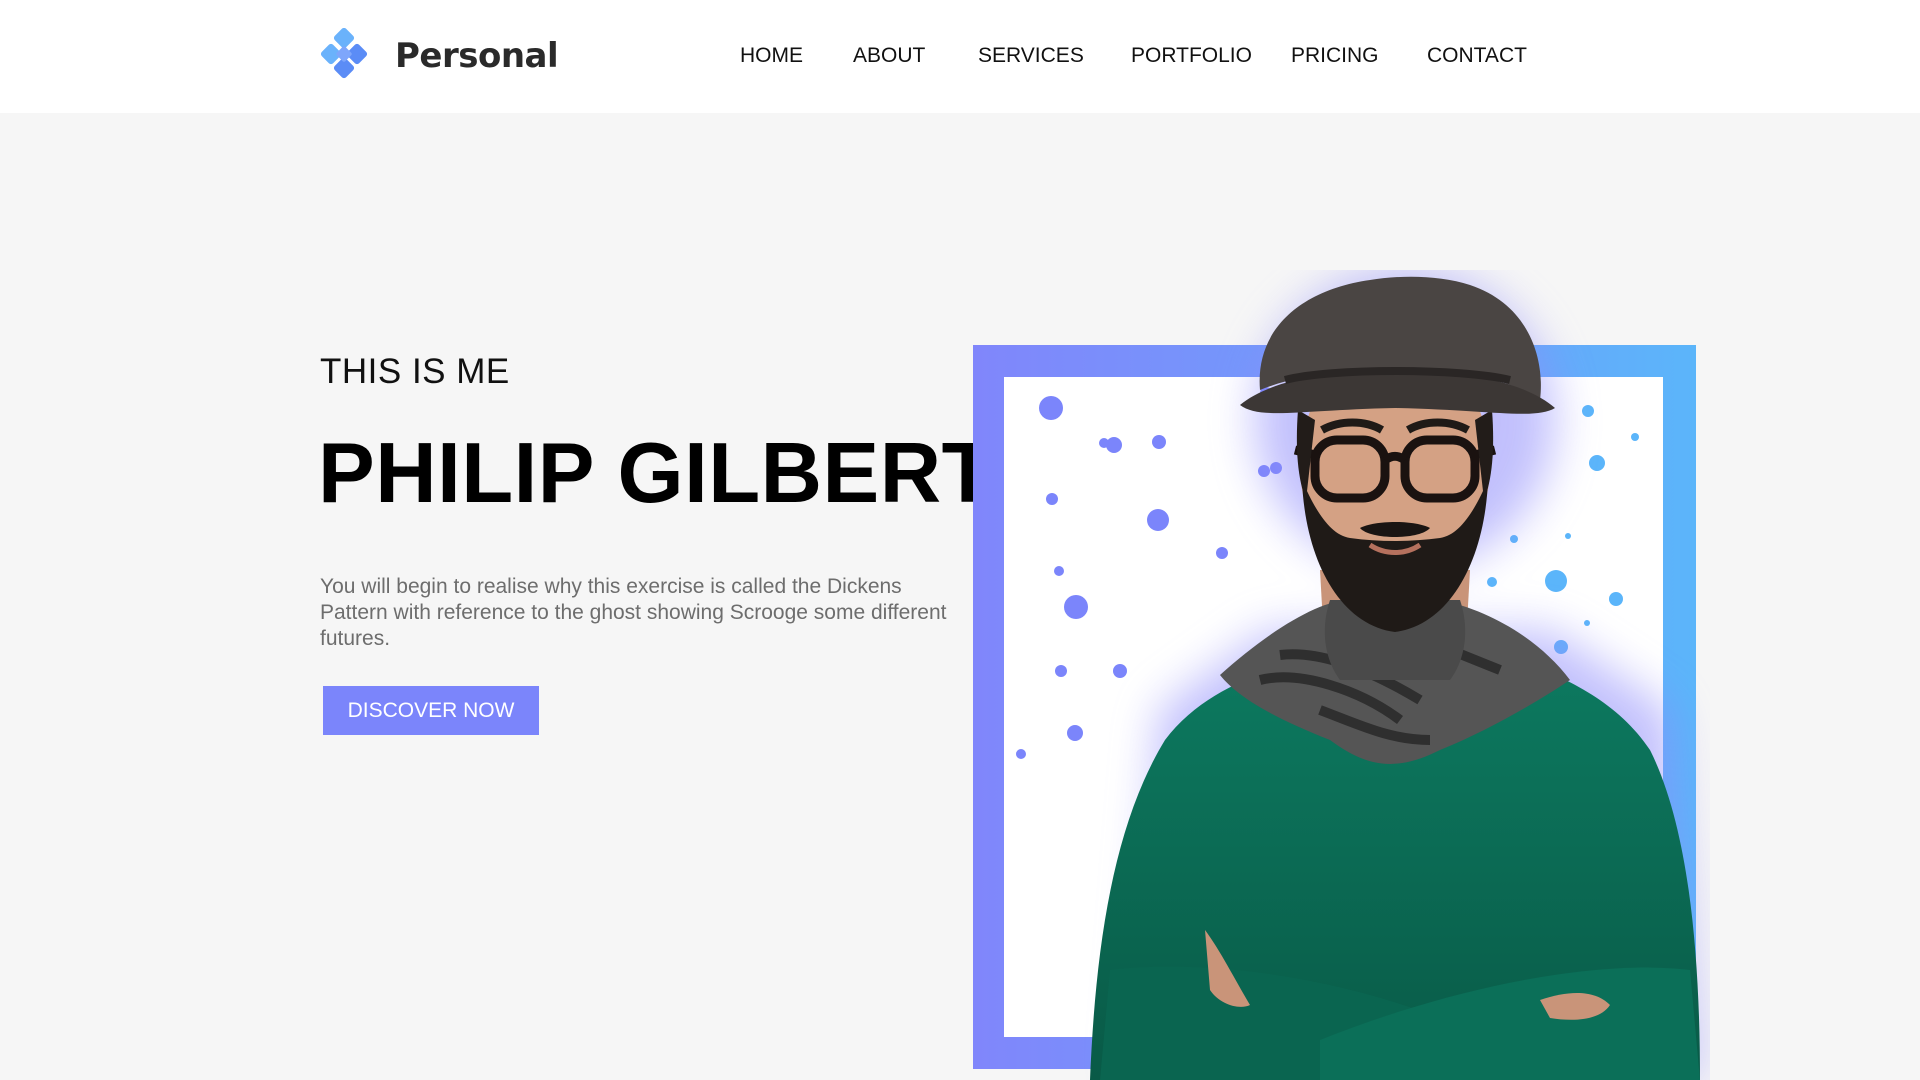 This screenshot has width=1920, height=1080. What do you see at coordinates (1335, 56) in the screenshot?
I see `nav-item-pricing: PRICING` at bounding box center [1335, 56].